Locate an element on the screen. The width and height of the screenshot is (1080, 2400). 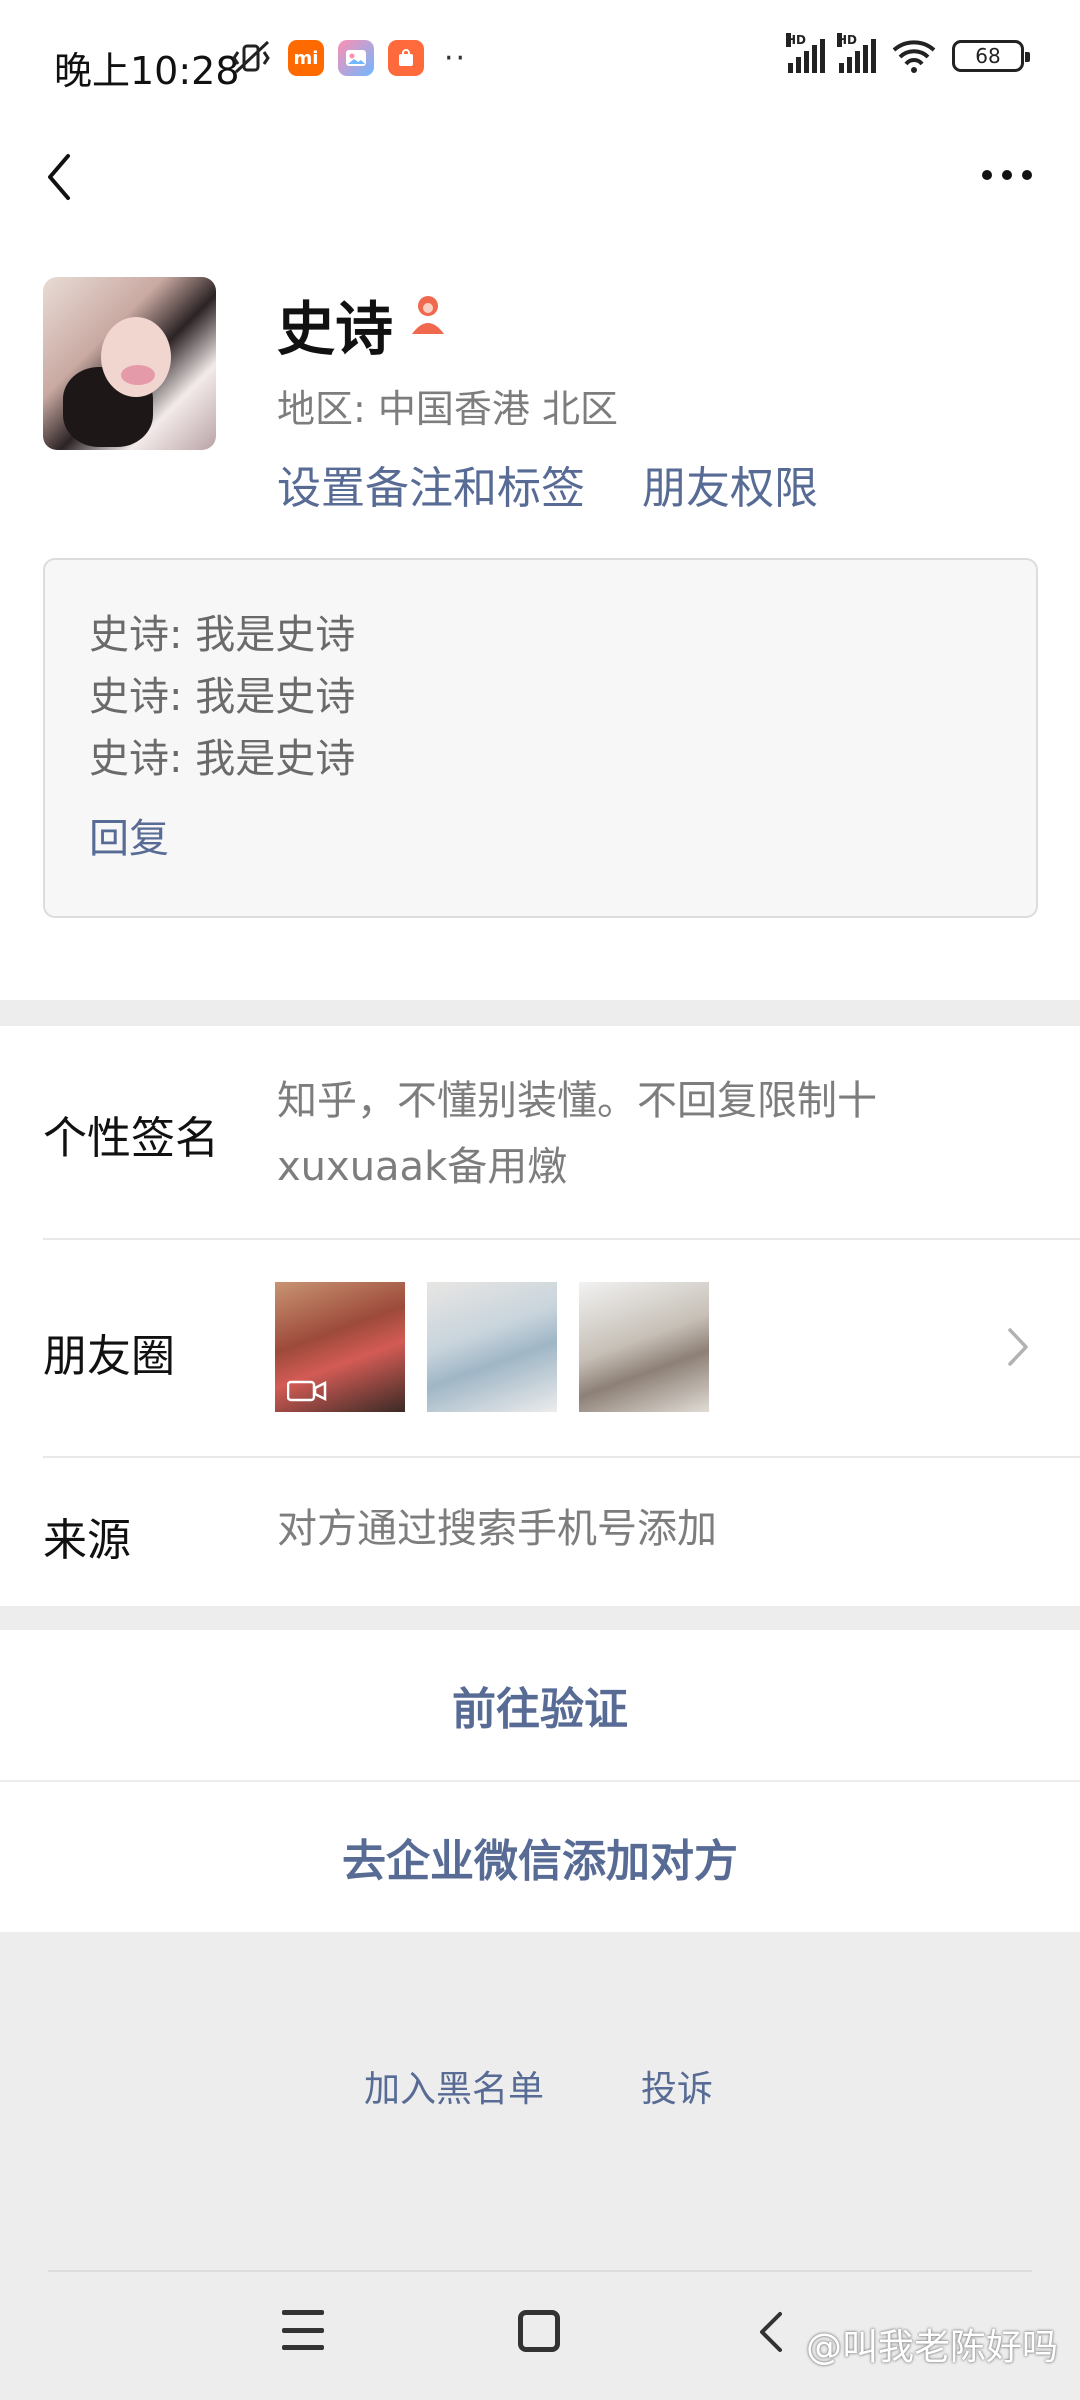
signature-text: 知乎，不懂别装懂。不回复限制十 xuxuaak备用燉 is located at coordinates (577, 1134).